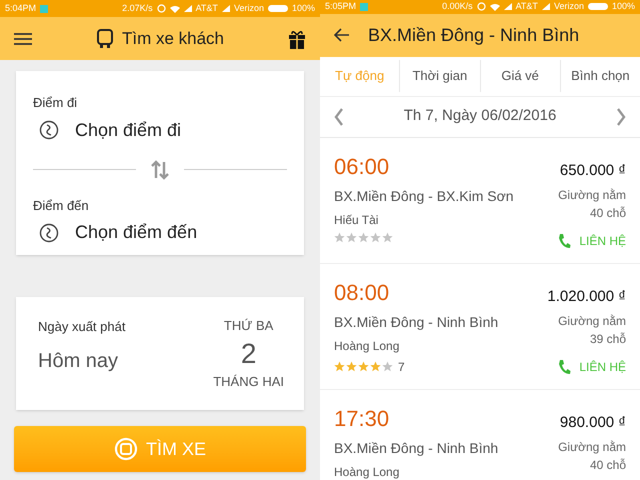  Describe the element at coordinates (82, 327) in the screenshot. I see `field-label: Ngày xuất phát` at that location.